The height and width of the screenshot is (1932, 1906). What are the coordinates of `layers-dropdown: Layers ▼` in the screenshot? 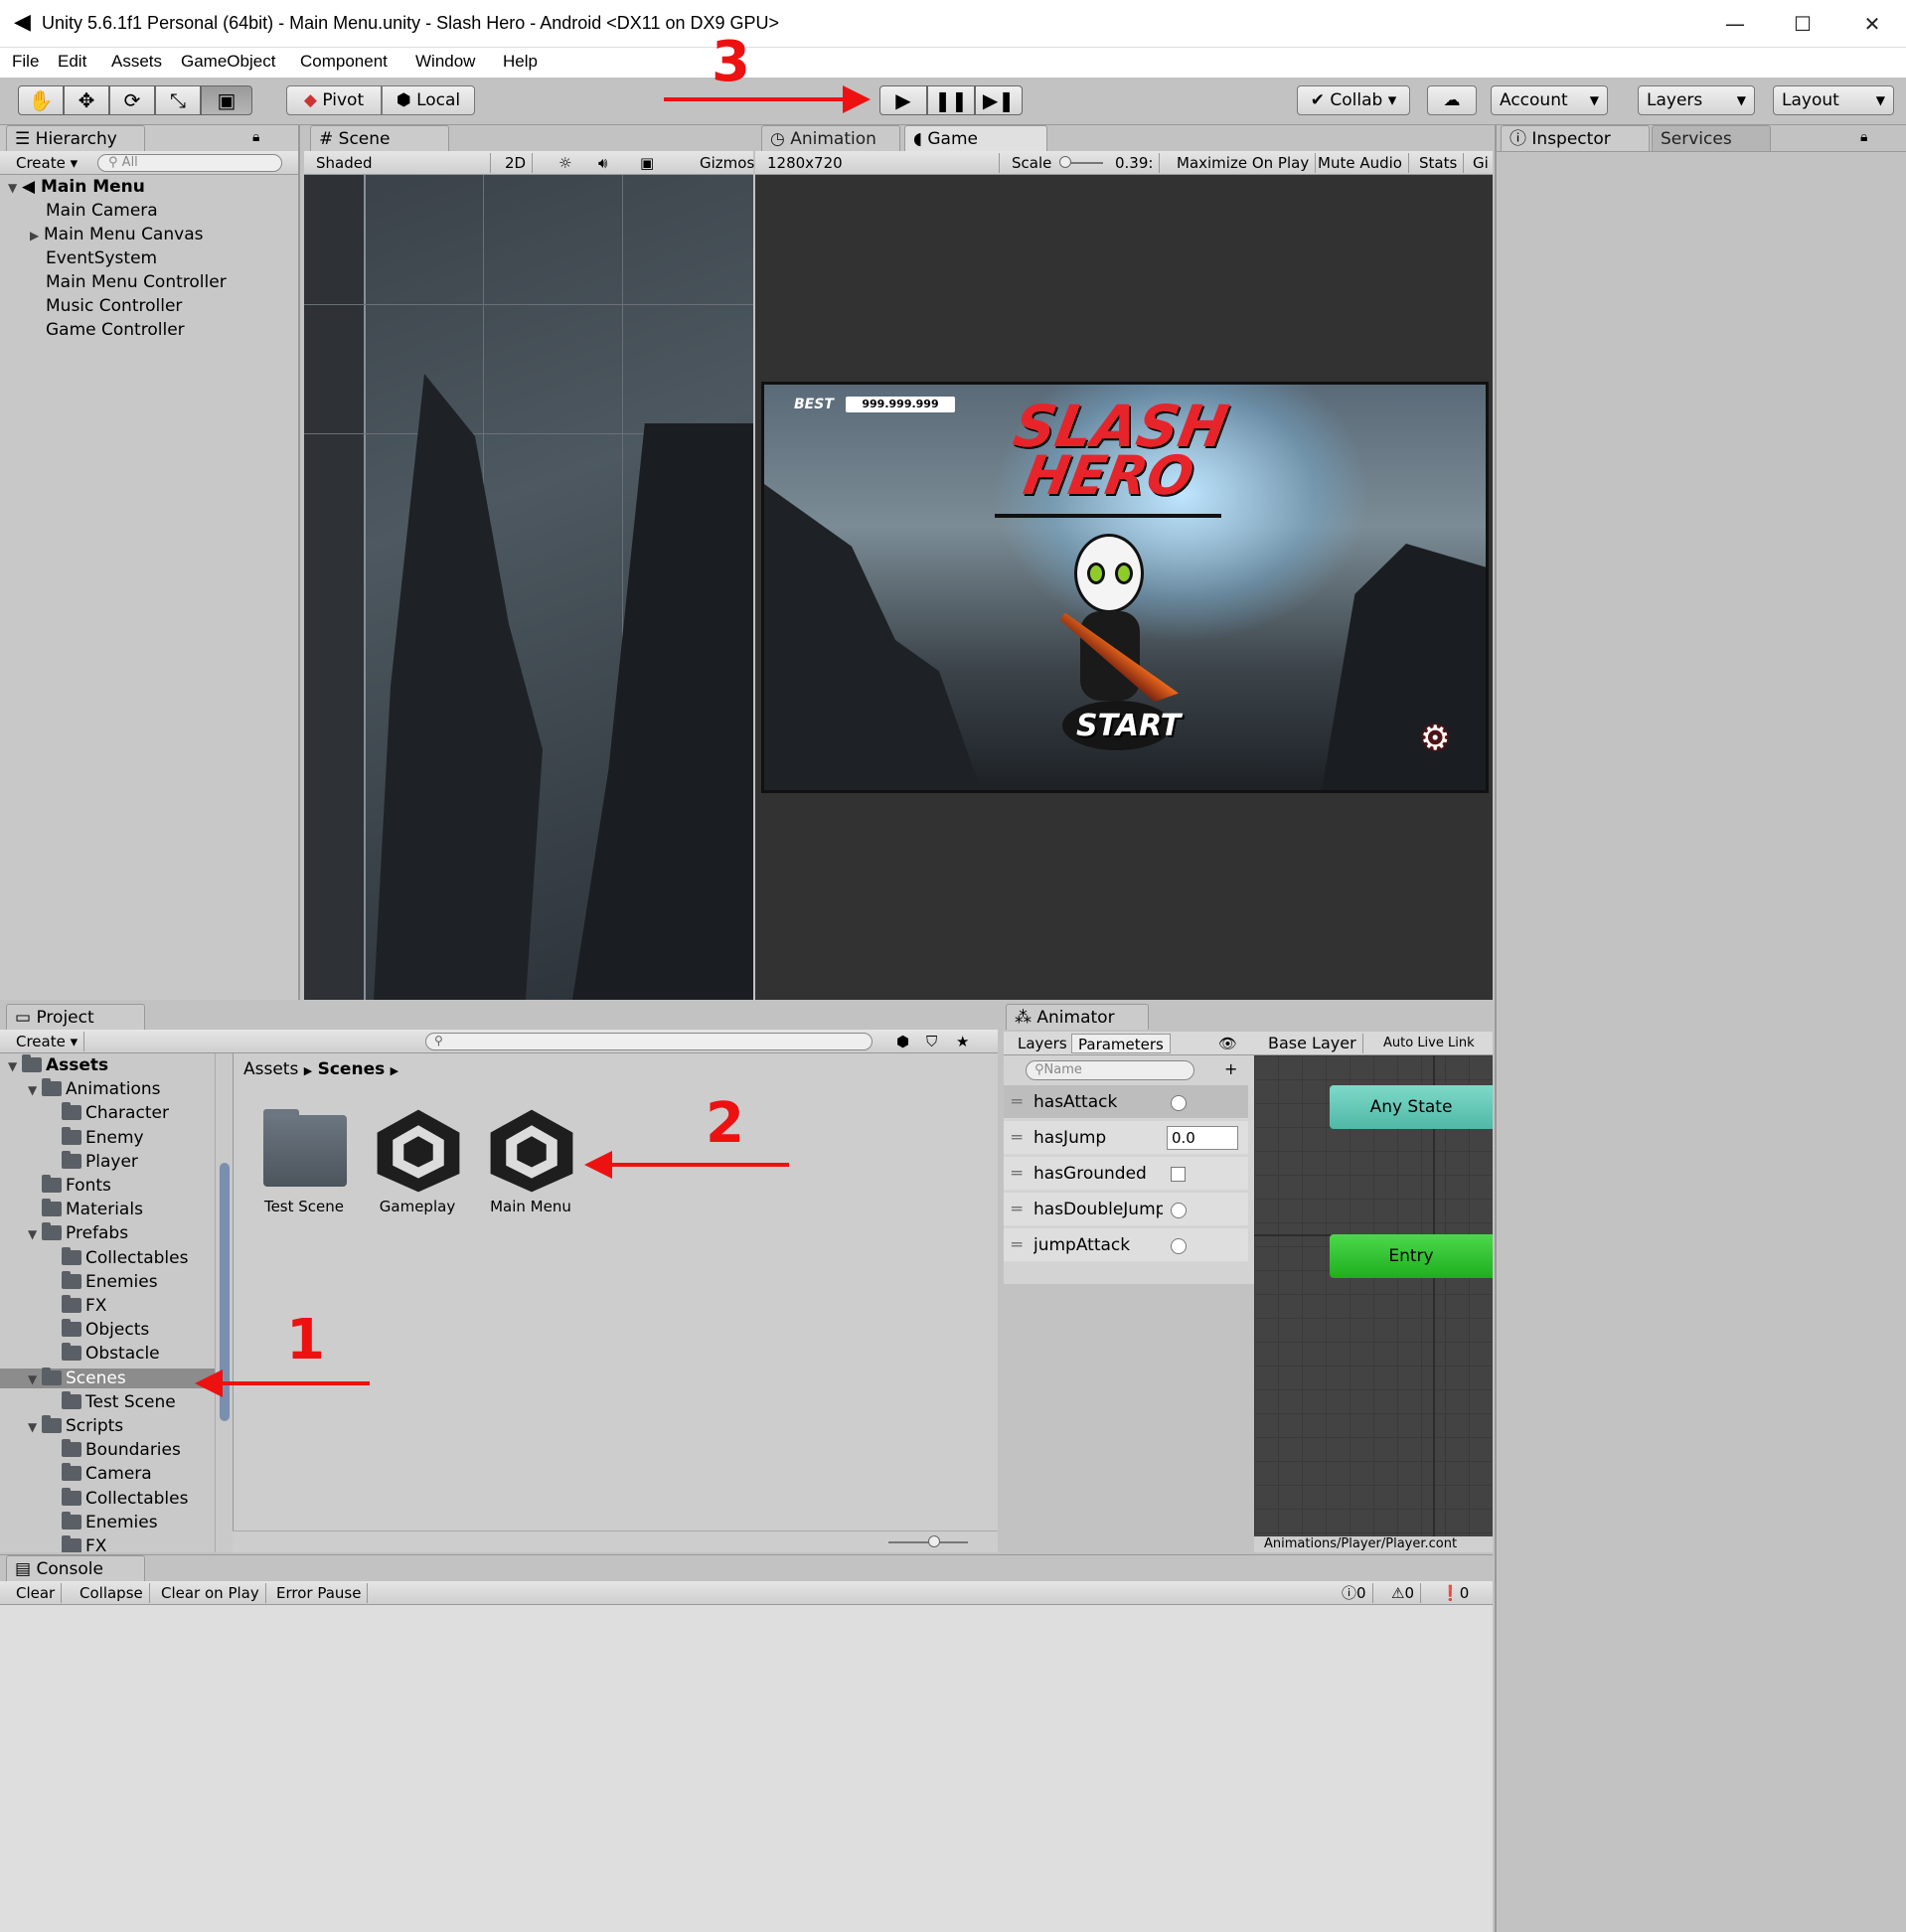 It's located at (1696, 100).